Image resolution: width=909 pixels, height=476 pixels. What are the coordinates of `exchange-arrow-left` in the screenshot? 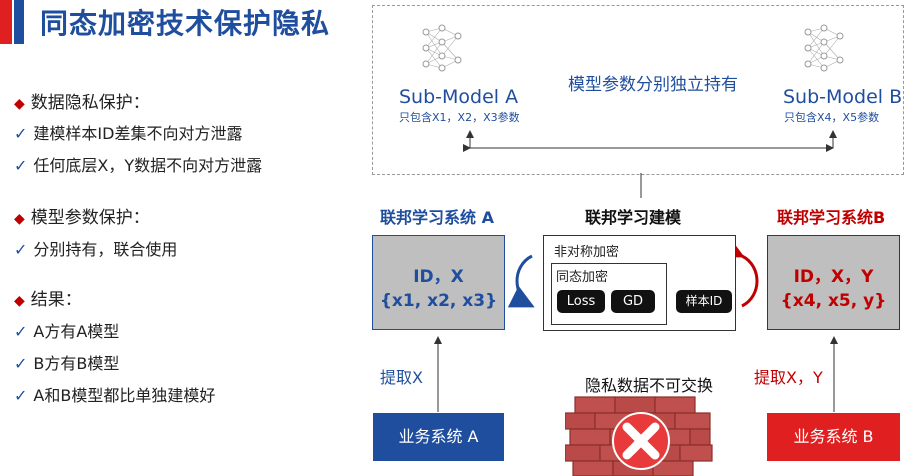 It's located at (521, 281).